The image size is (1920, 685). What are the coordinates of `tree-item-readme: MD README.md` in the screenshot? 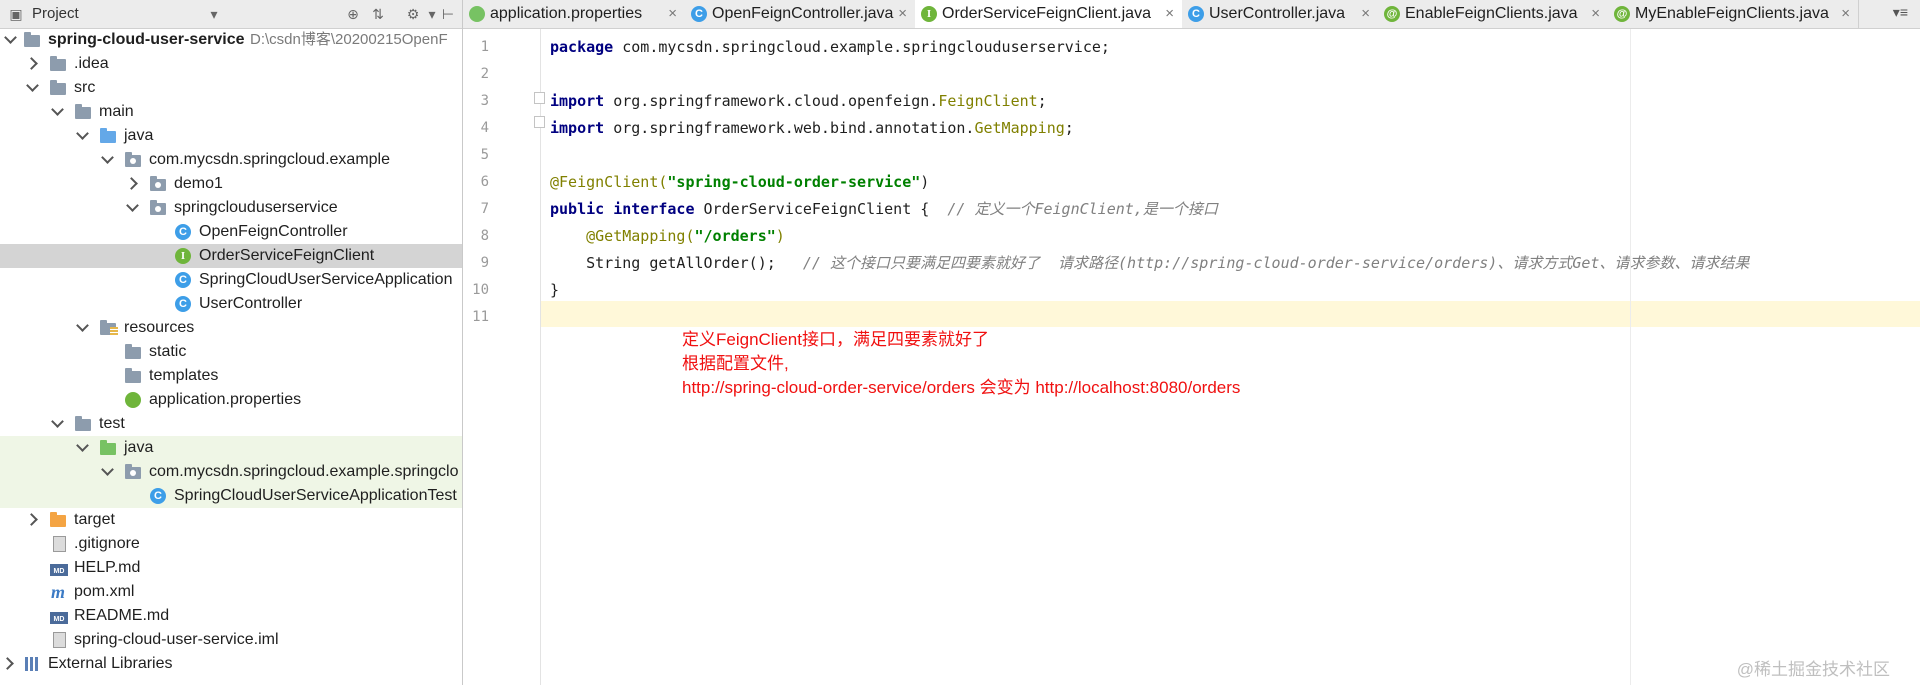 It's located at (231, 616).